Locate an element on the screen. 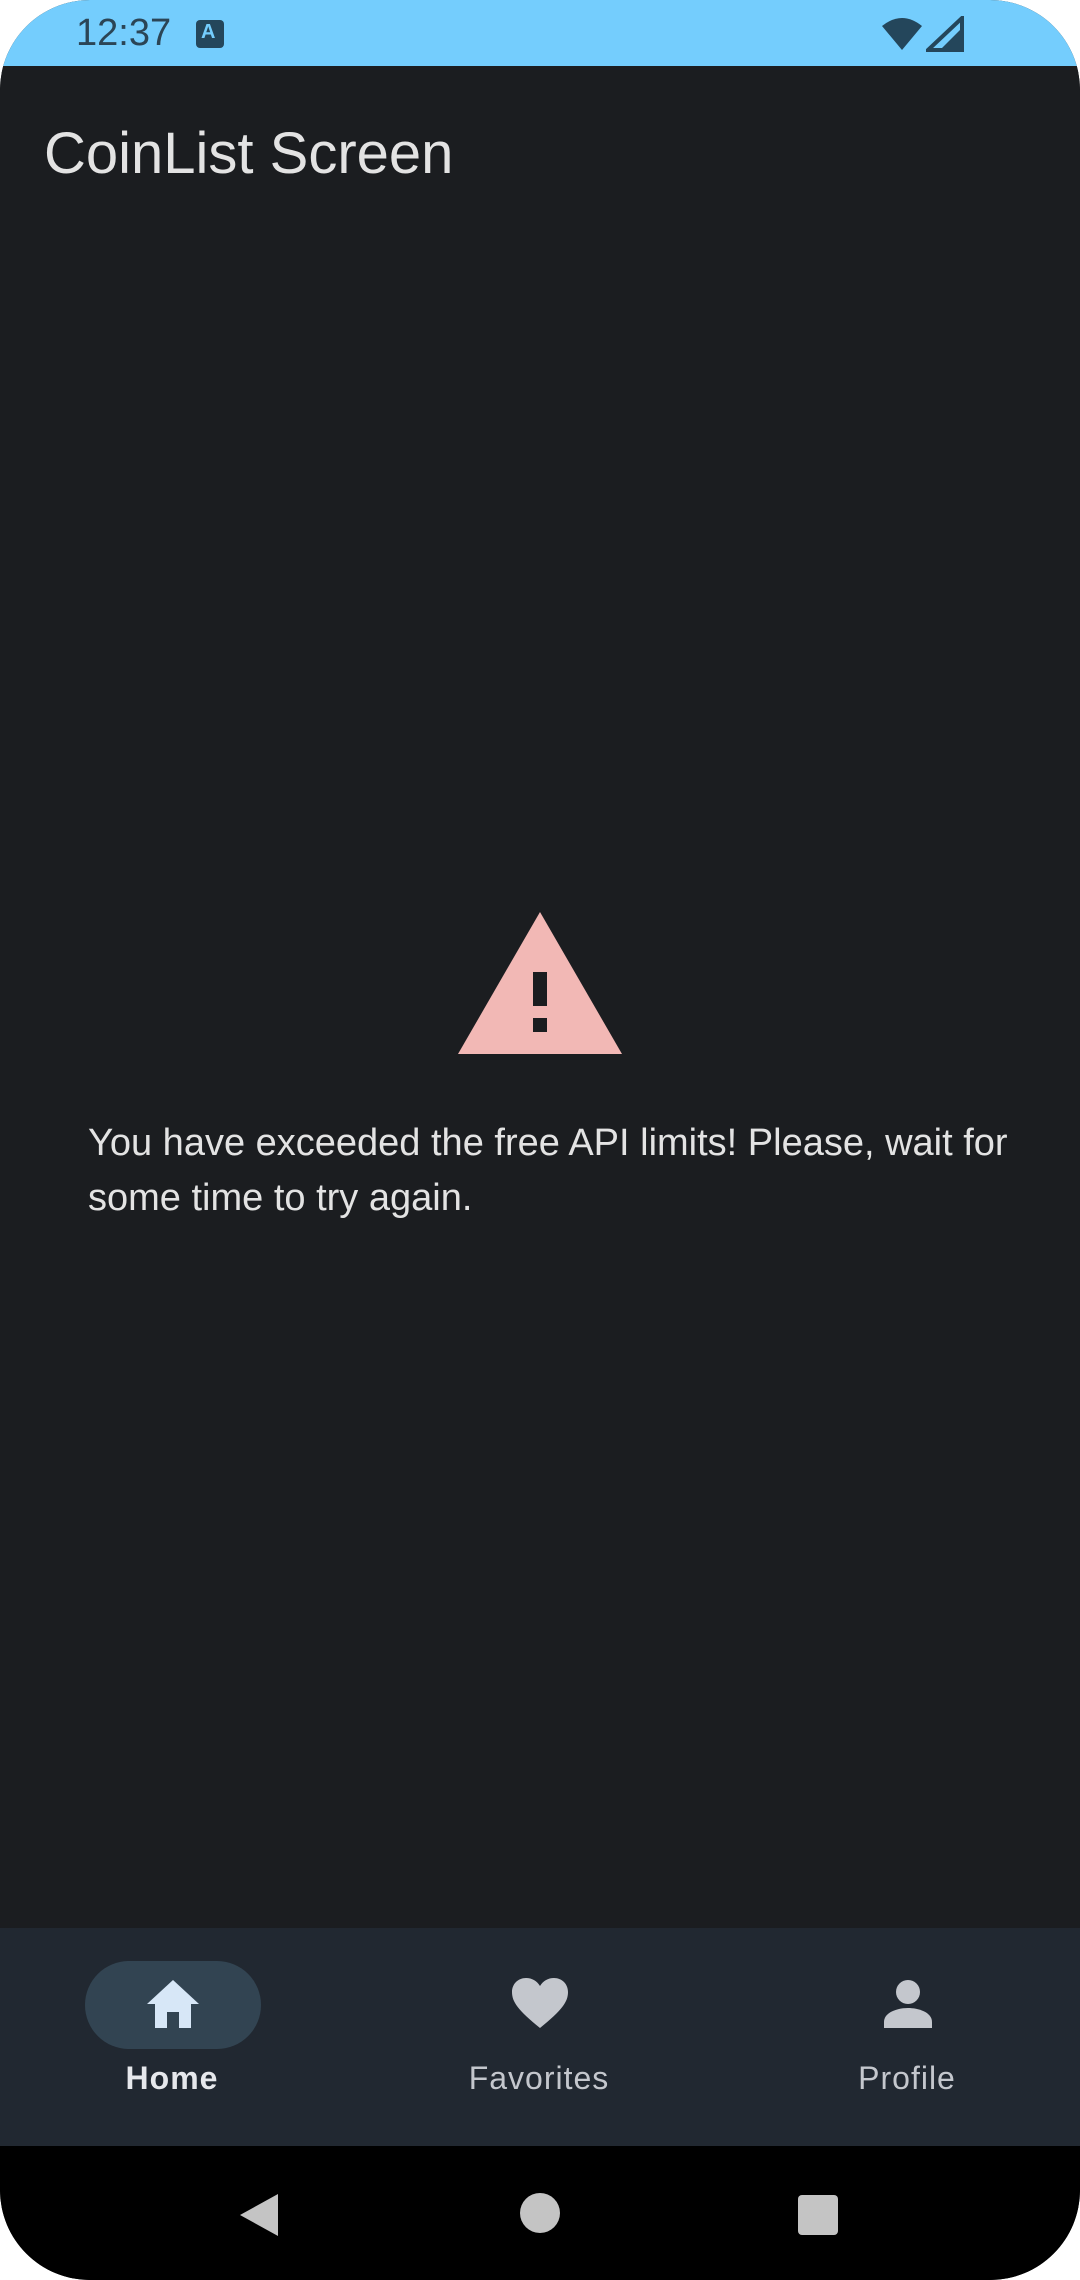 The height and width of the screenshot is (2280, 1080). nav-item-favorites: Favorites is located at coordinates (539, 2037).